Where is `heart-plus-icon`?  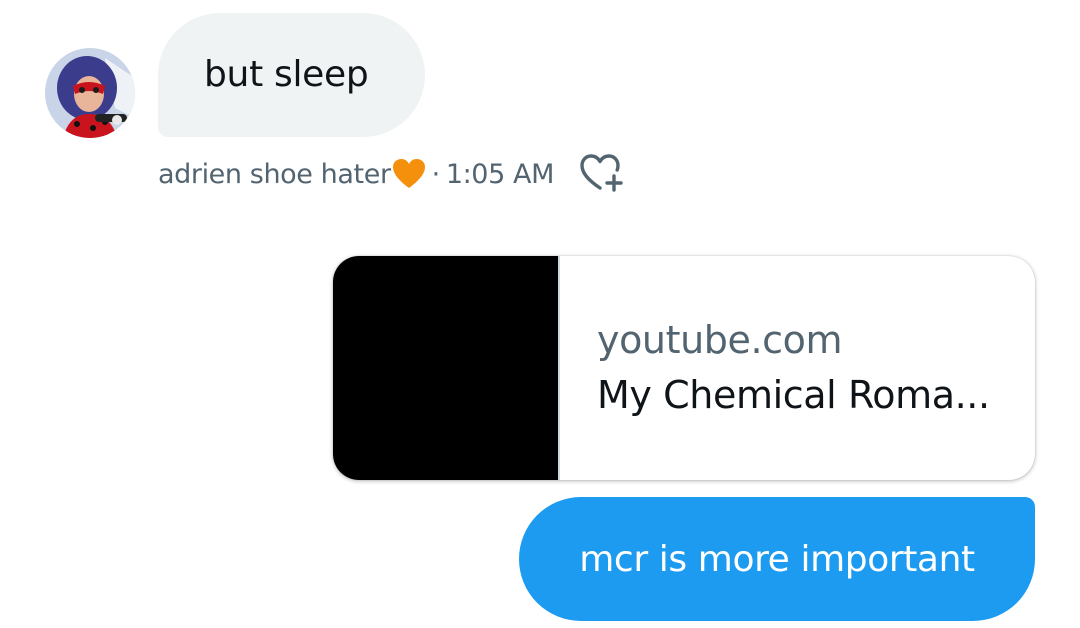 heart-plus-icon is located at coordinates (601, 173).